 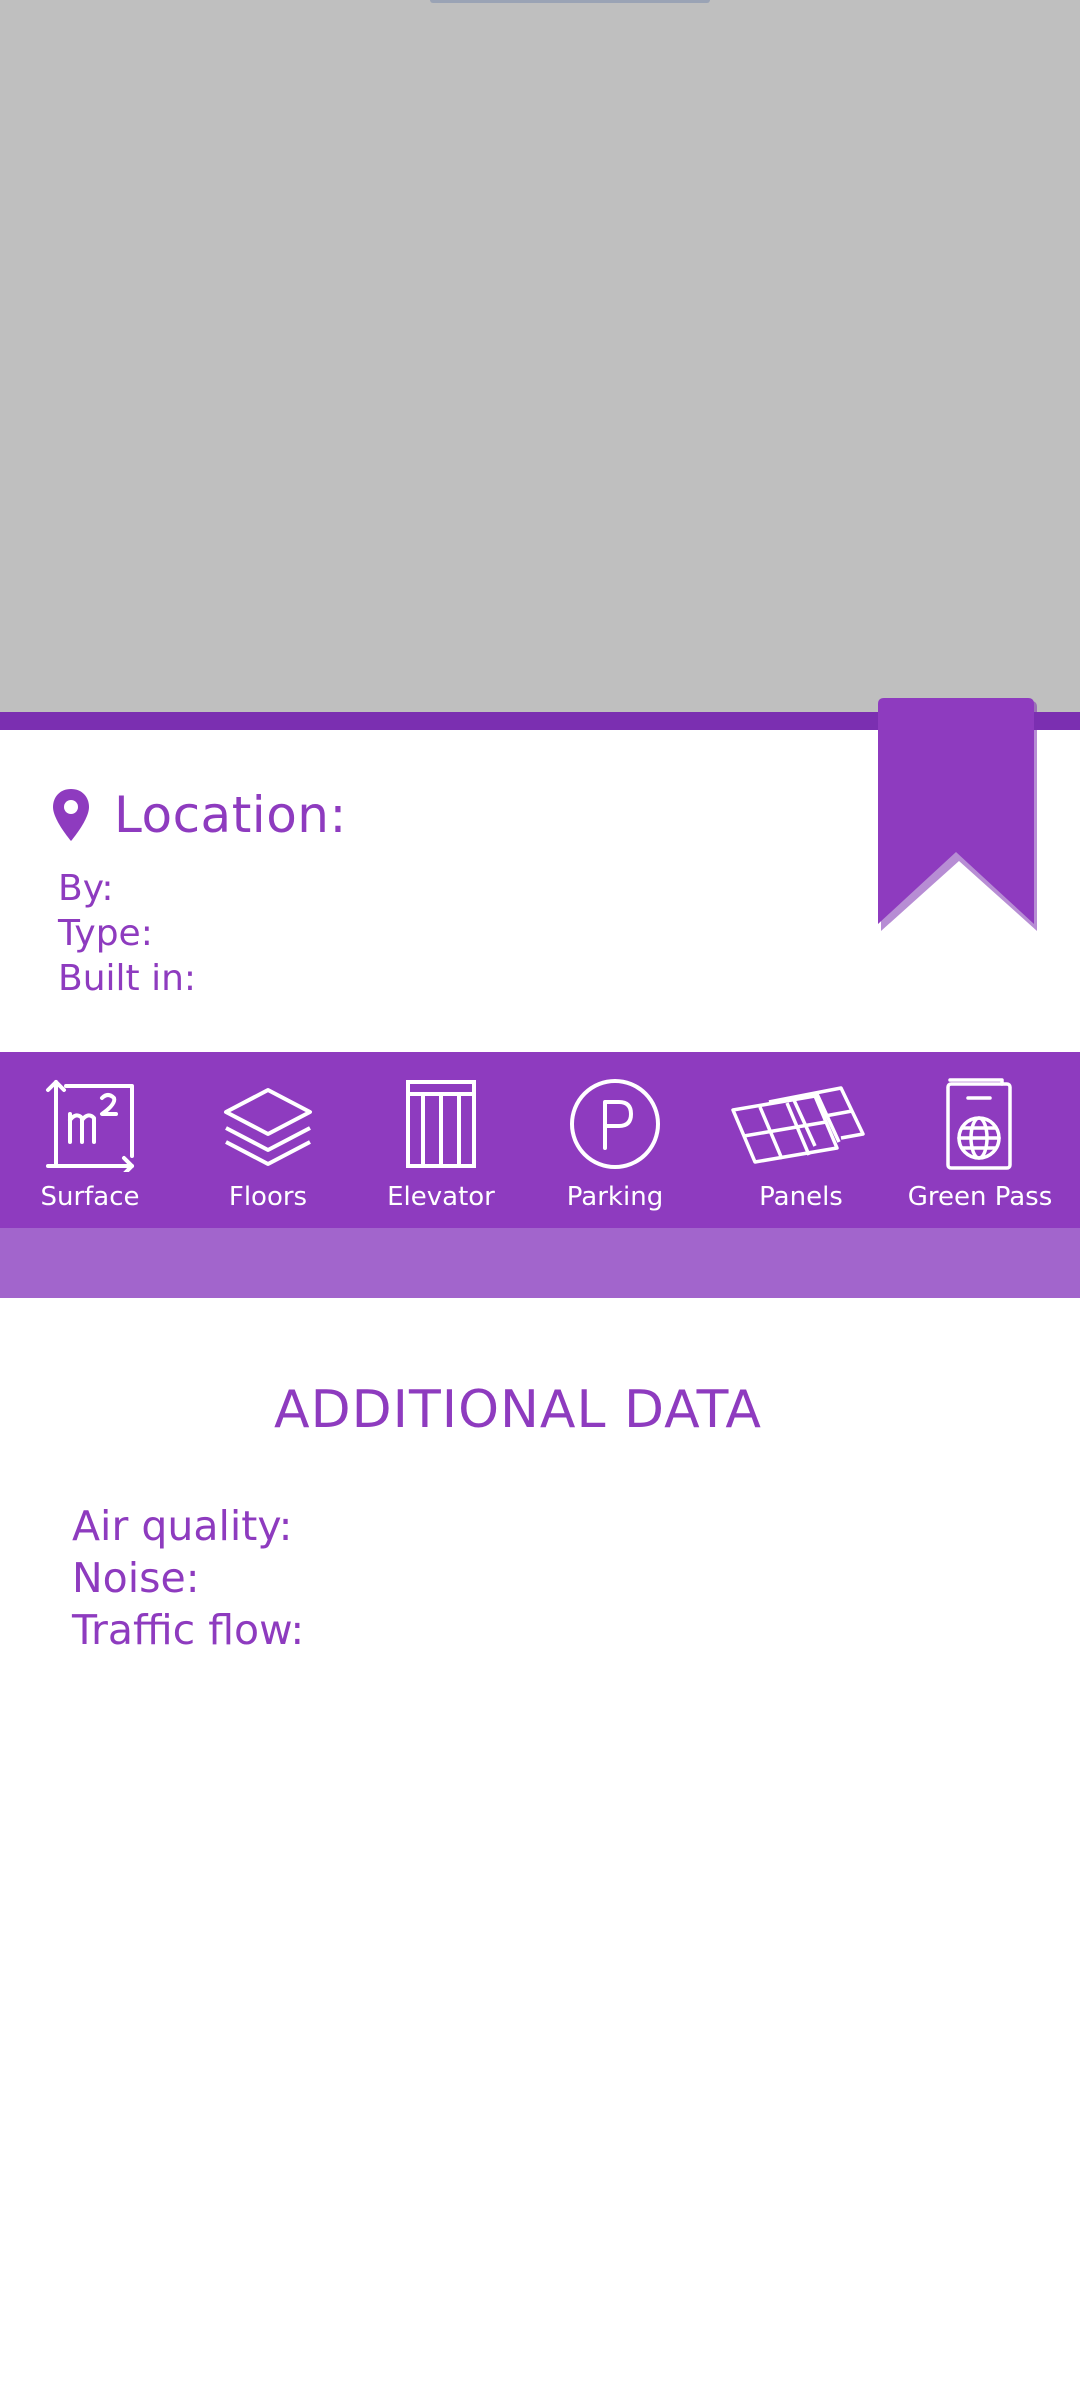 What do you see at coordinates (182, 1526) in the screenshot?
I see `air-quality-label: Air quality:` at bounding box center [182, 1526].